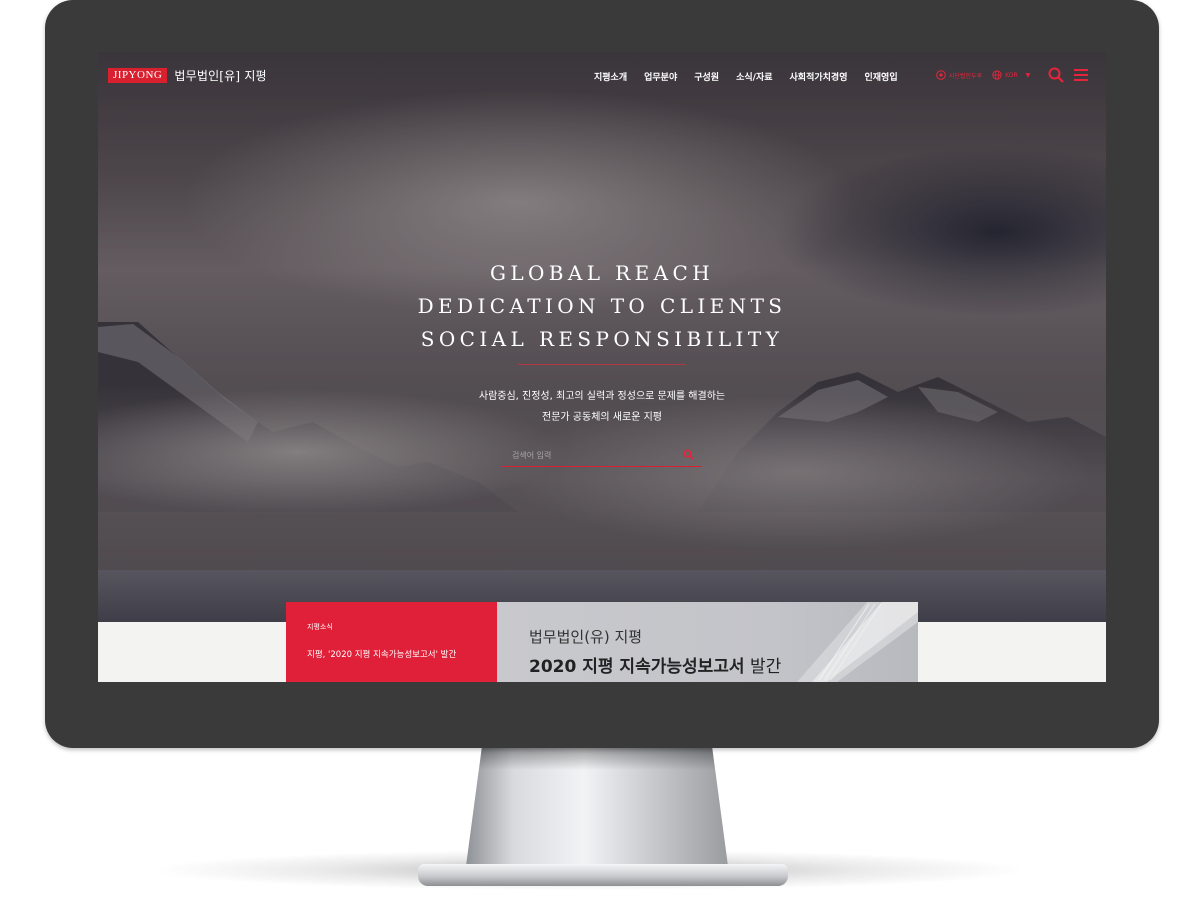  I want to click on main-nav: 지평소개 업무분야 구성원 소식/자료 사회적가치경영 인재영입, so click(754, 76).